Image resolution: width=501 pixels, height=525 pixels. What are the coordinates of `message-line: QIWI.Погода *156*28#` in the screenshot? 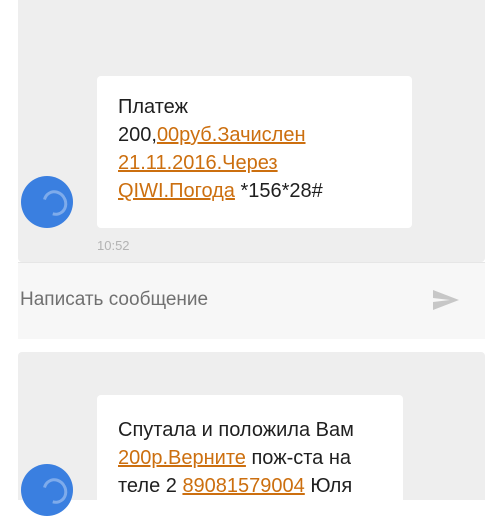 It's located at (220, 191).